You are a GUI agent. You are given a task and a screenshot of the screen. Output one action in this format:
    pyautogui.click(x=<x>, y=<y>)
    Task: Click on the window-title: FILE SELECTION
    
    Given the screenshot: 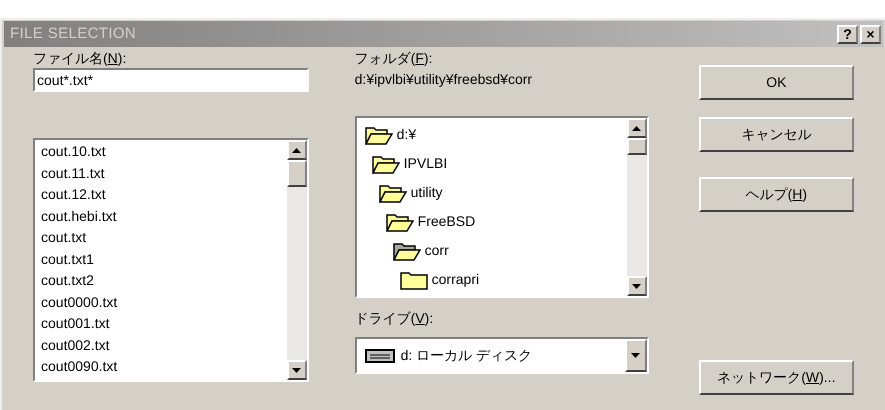 What is the action you would take?
    pyautogui.click(x=73, y=34)
    